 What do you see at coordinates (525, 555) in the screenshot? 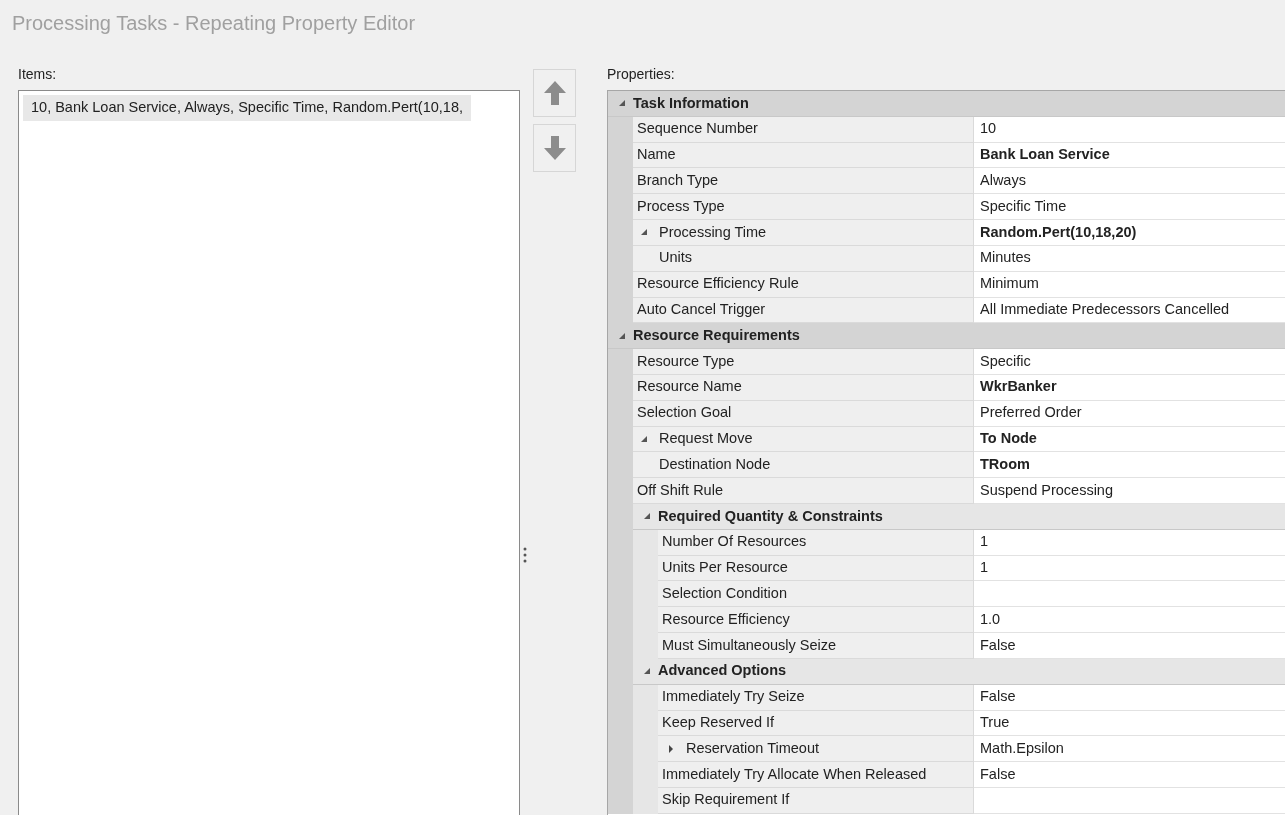
I see `splitter-grip-icon` at bounding box center [525, 555].